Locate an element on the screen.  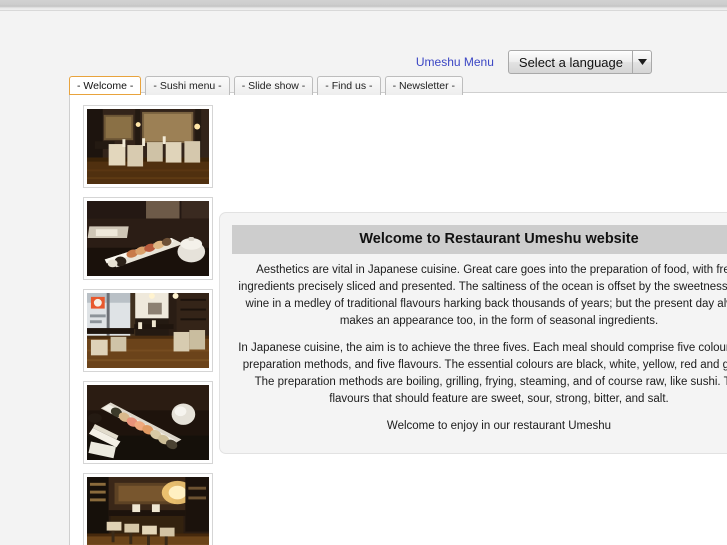
umeshu-menu-link: Umeshu Menu is located at coordinates (455, 62).